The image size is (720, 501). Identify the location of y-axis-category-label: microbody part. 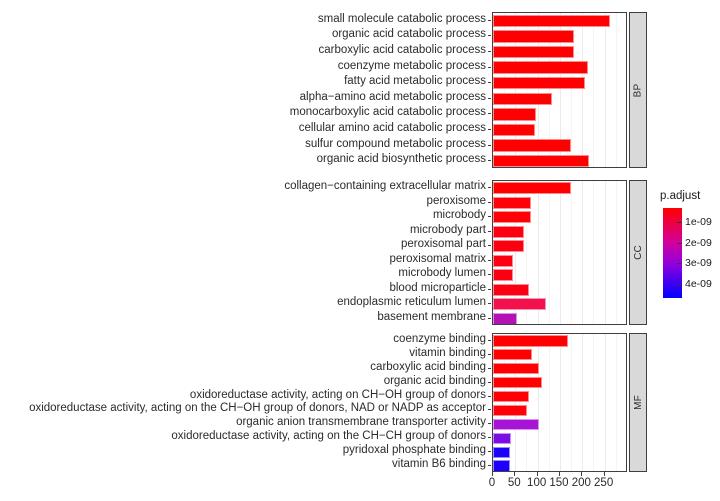
(447, 229).